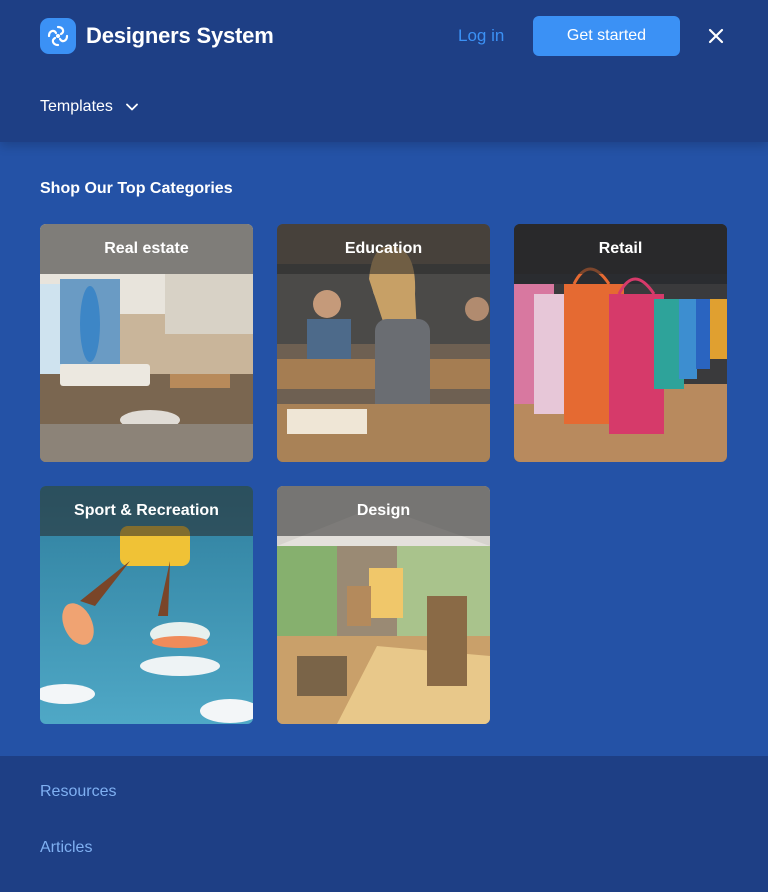  Describe the element at coordinates (383, 343) in the screenshot. I see `category-card-education: Education` at that location.